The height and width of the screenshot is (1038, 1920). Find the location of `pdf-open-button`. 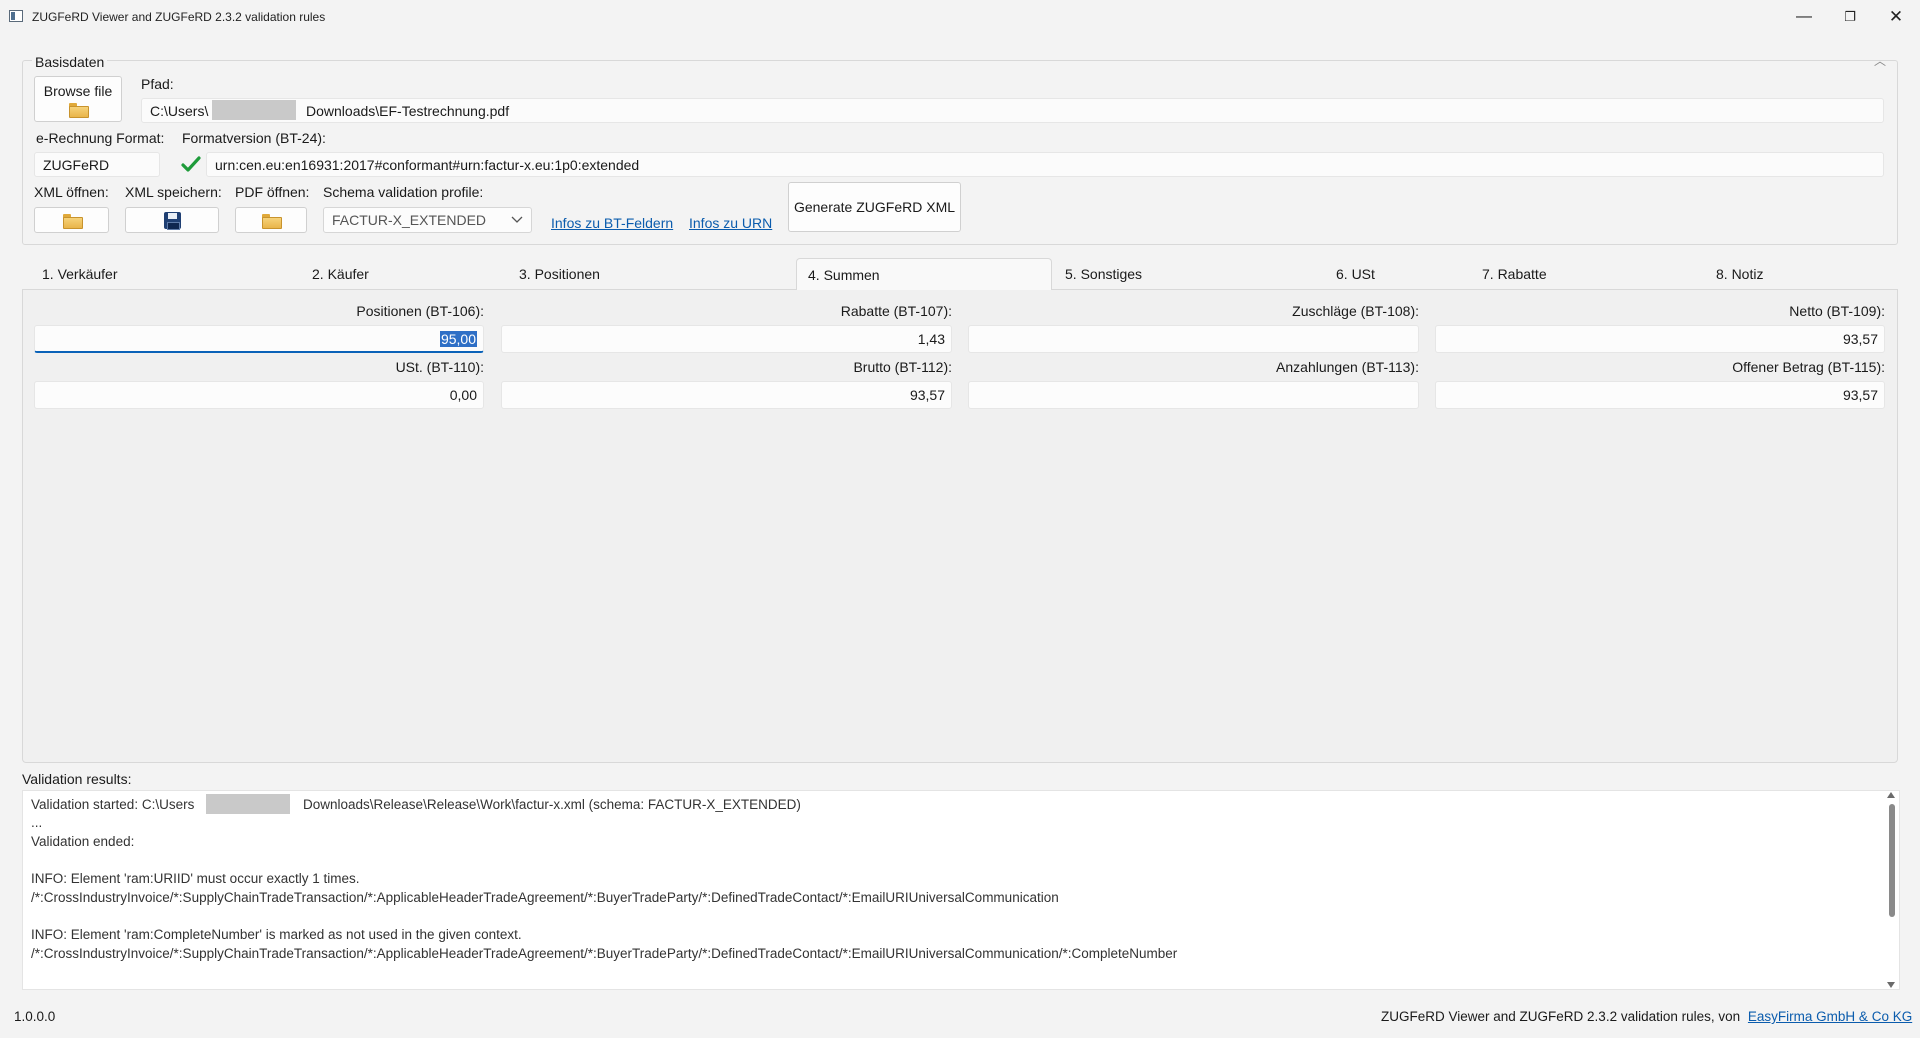

pdf-open-button is located at coordinates (271, 220).